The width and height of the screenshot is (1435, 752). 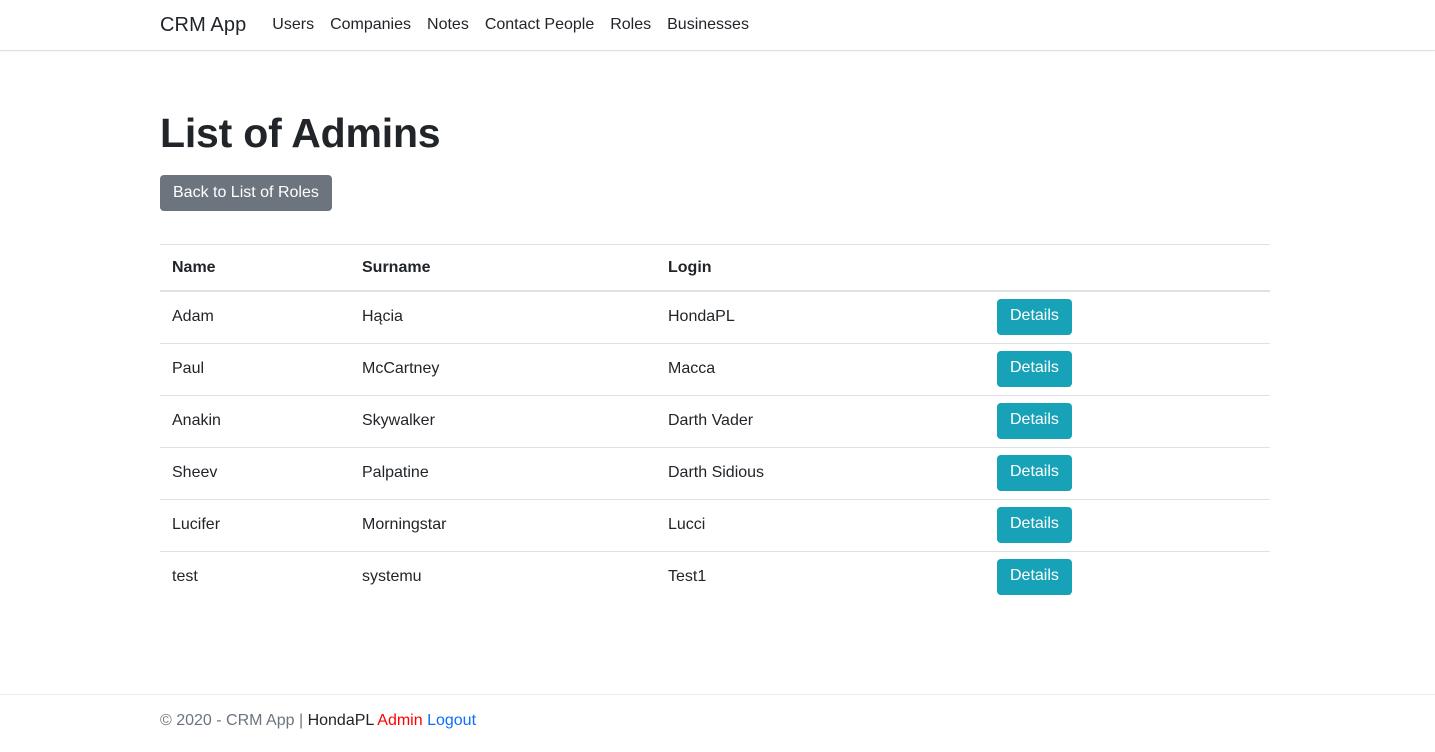 What do you see at coordinates (400, 720) in the screenshot?
I see `footer-role-badge: Admin` at bounding box center [400, 720].